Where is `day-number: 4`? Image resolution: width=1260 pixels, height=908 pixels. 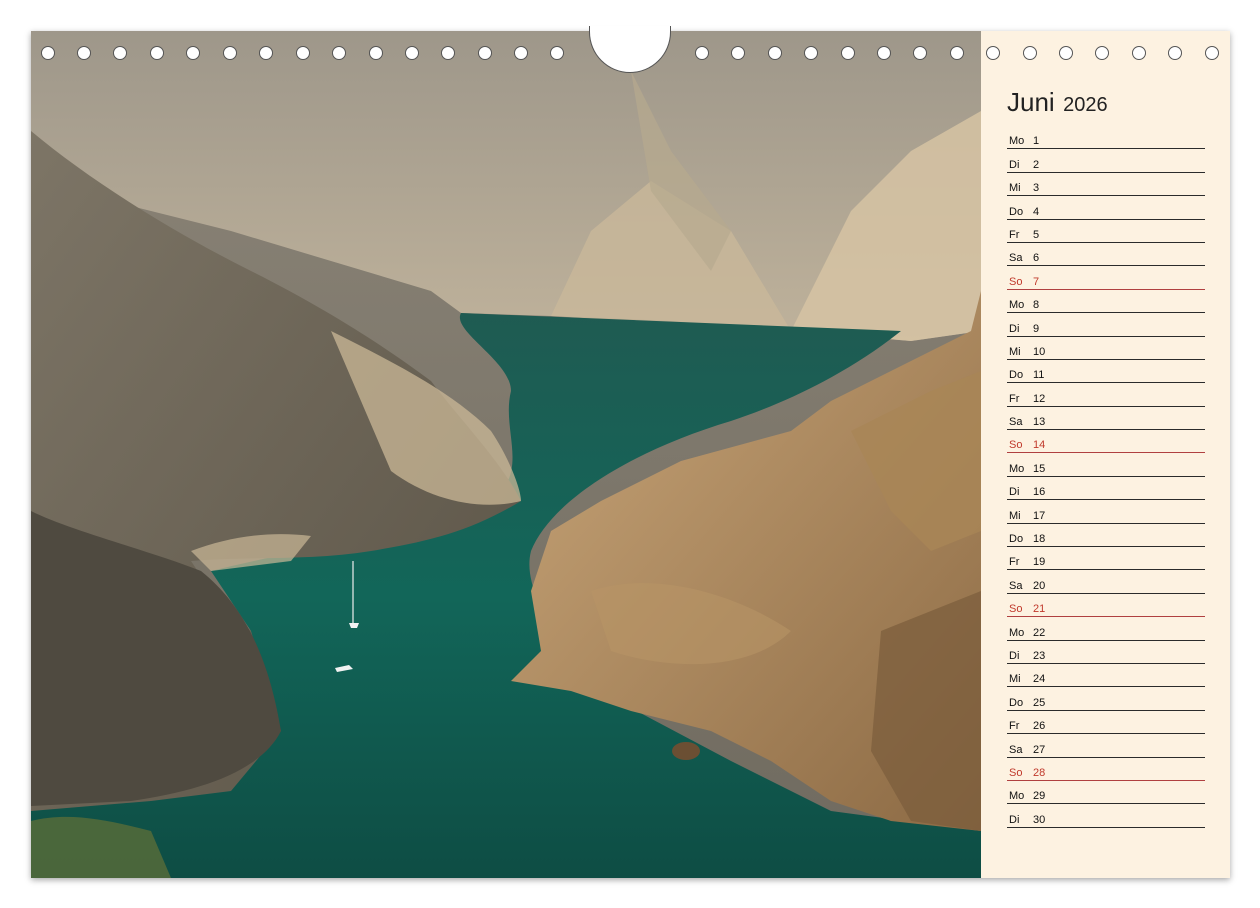 day-number: 4 is located at coordinates (1036, 211).